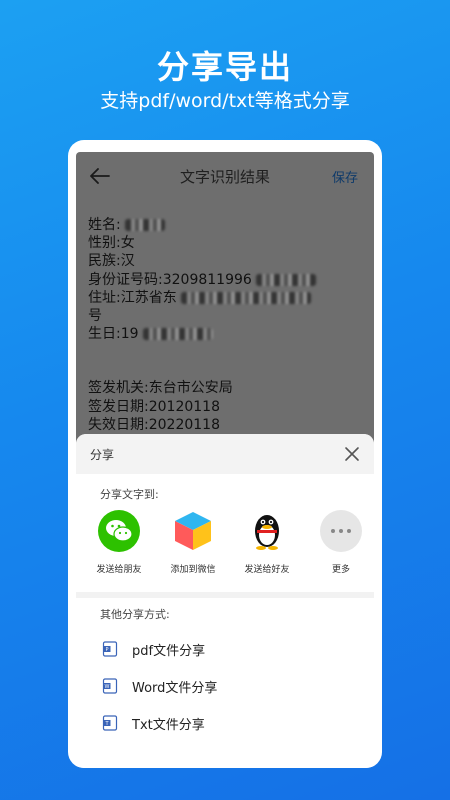  I want to click on cube-icon, so click(193, 531).